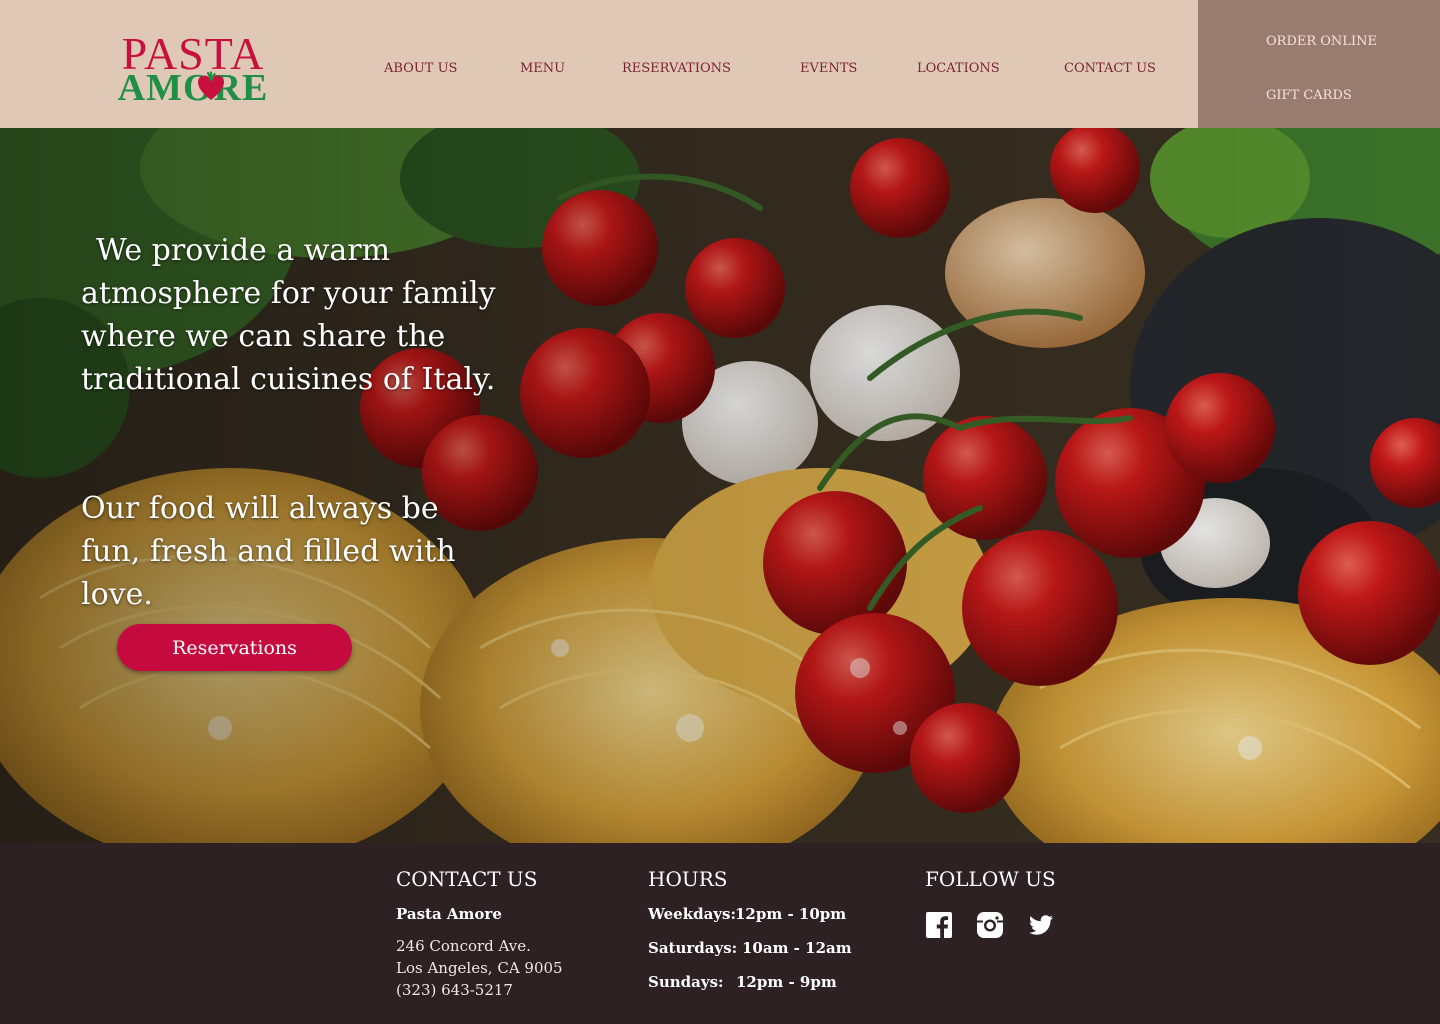  I want to click on hours-day: Sundays:, so click(686, 982).